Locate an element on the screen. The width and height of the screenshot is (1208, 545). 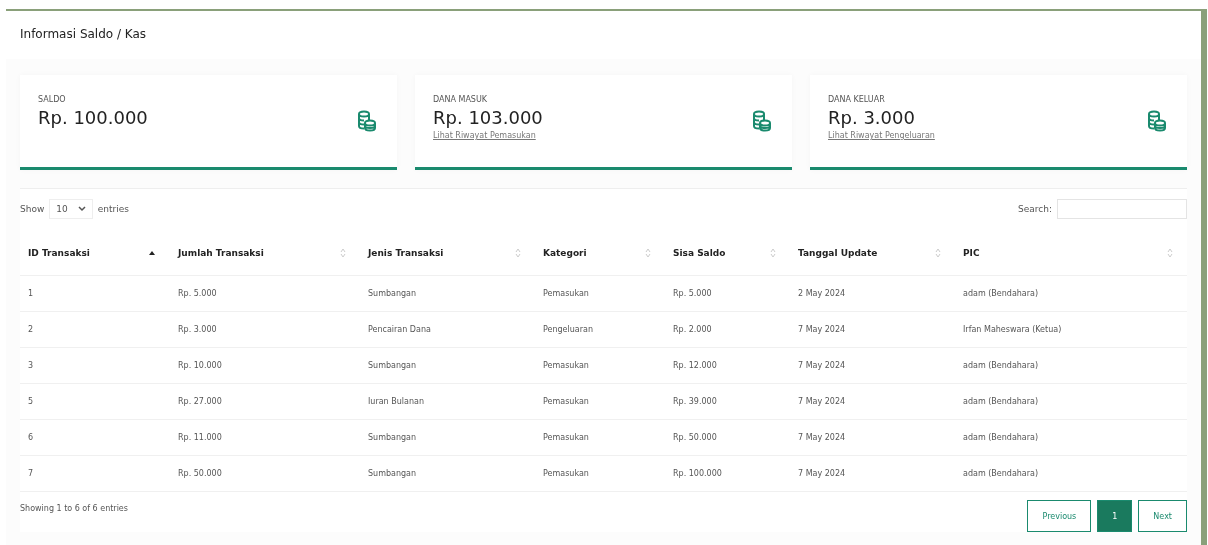
entries-select: 10 is located at coordinates (71, 209).